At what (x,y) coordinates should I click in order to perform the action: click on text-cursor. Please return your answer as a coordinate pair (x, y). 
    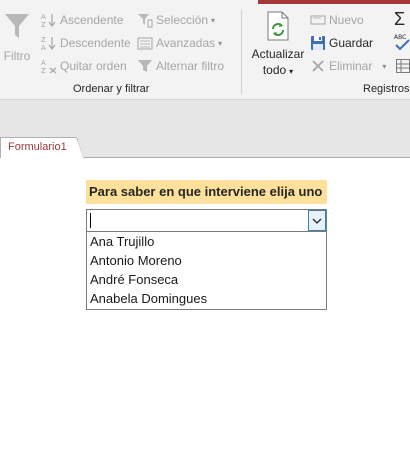
    Looking at the image, I should click on (90, 220).